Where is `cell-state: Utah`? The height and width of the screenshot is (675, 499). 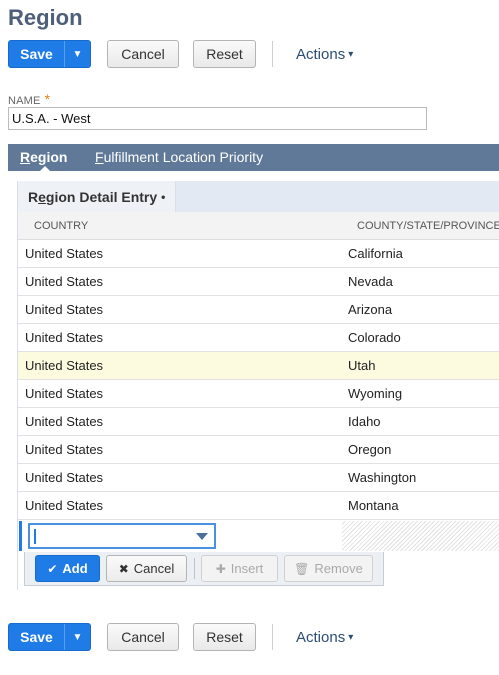 cell-state: Utah is located at coordinates (361, 365).